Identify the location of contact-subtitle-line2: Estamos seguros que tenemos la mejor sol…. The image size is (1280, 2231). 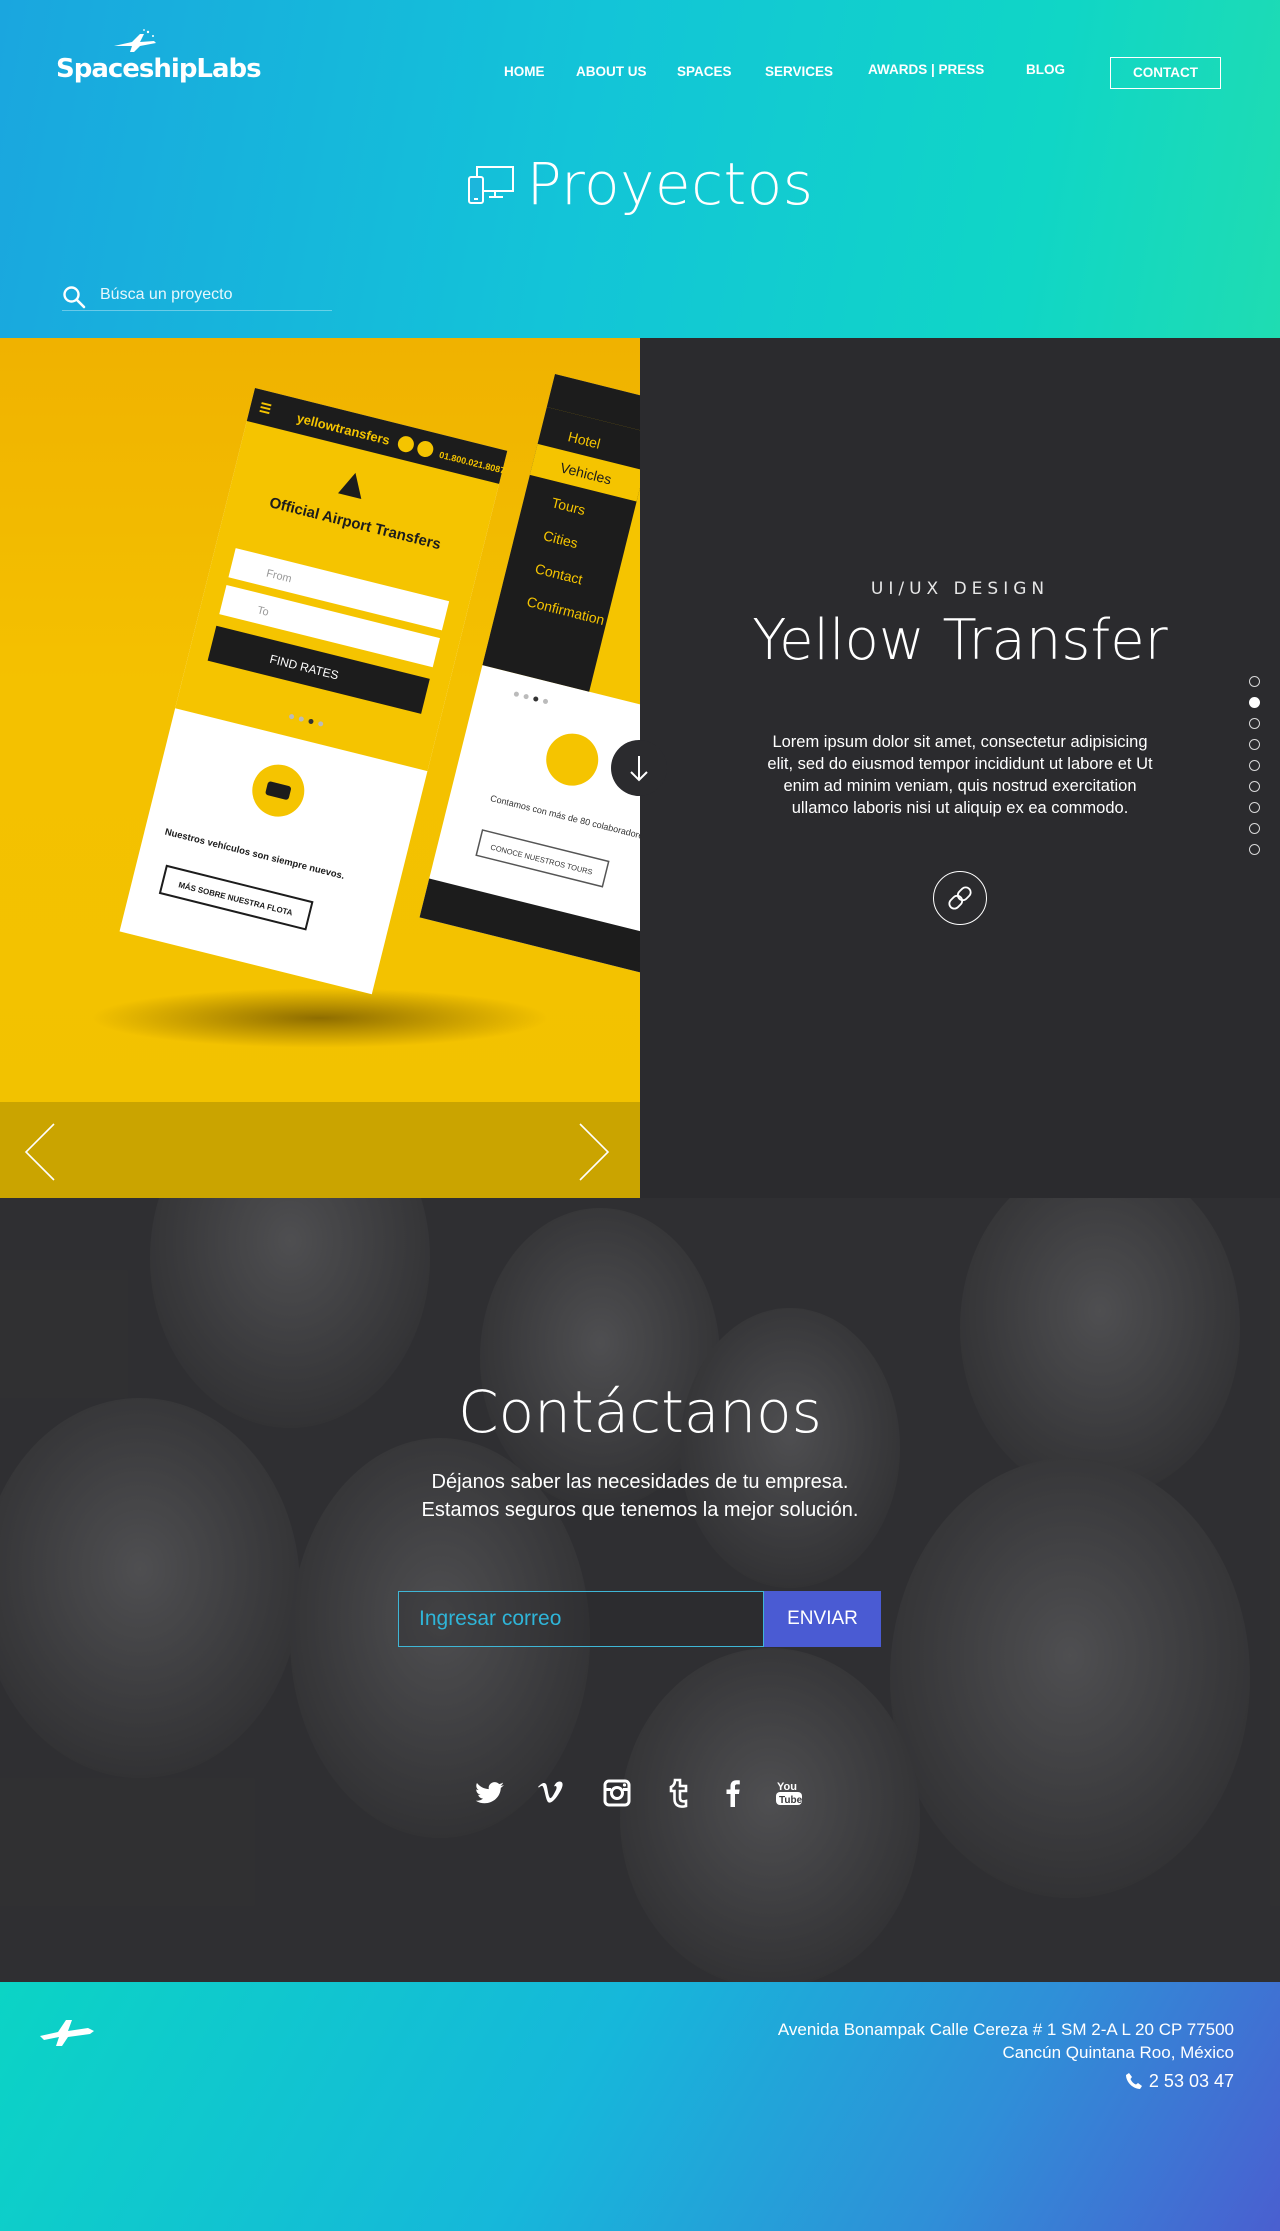
(640, 1510).